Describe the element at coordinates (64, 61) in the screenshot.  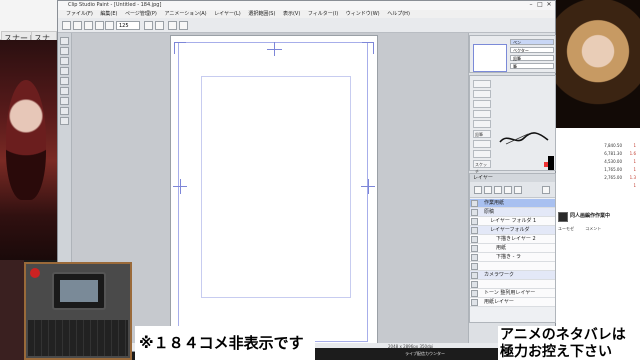
I see `select-tool-icon` at that location.